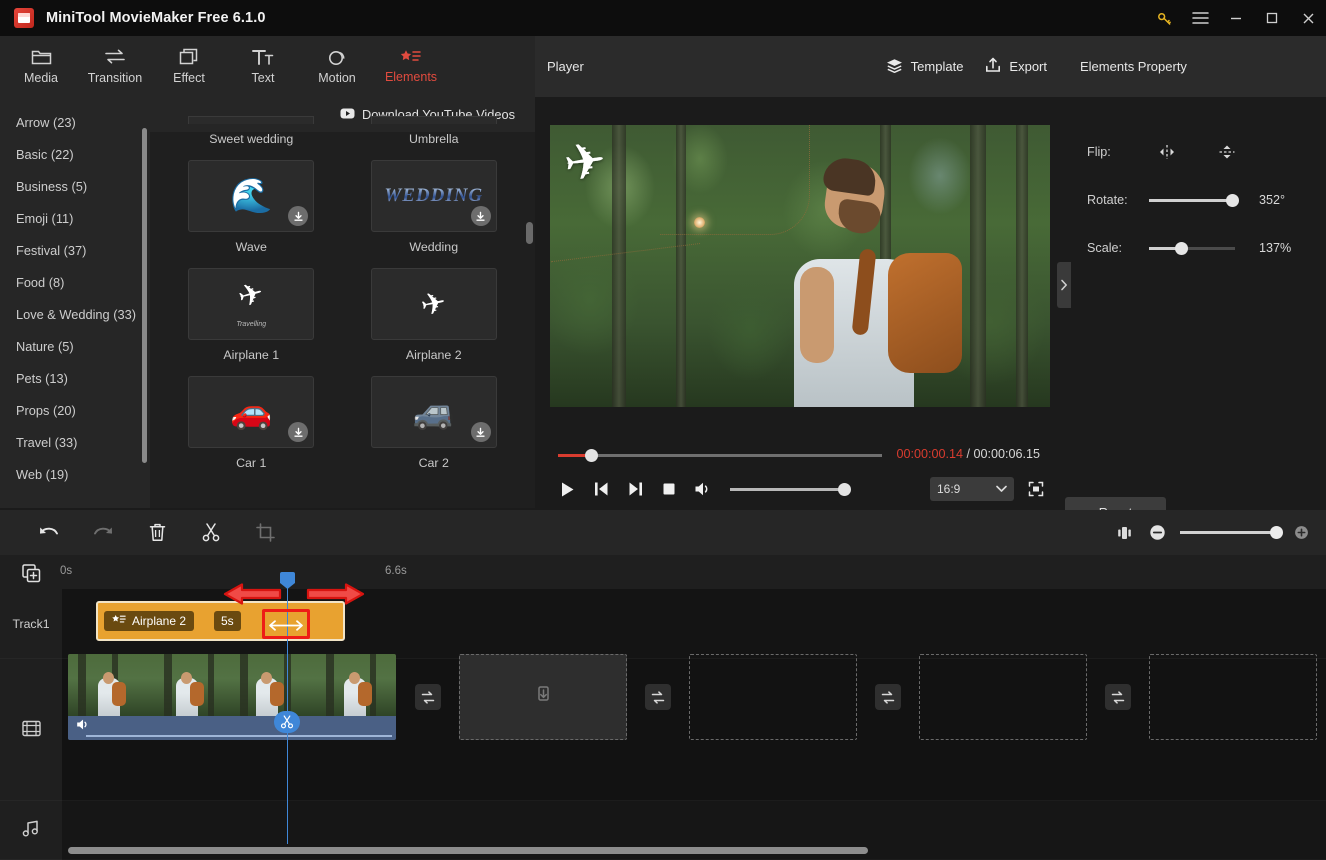 This screenshot has height=860, width=1326. Describe the element at coordinates (232, 728) in the screenshot. I see `video-clip-audio-strip` at that location.